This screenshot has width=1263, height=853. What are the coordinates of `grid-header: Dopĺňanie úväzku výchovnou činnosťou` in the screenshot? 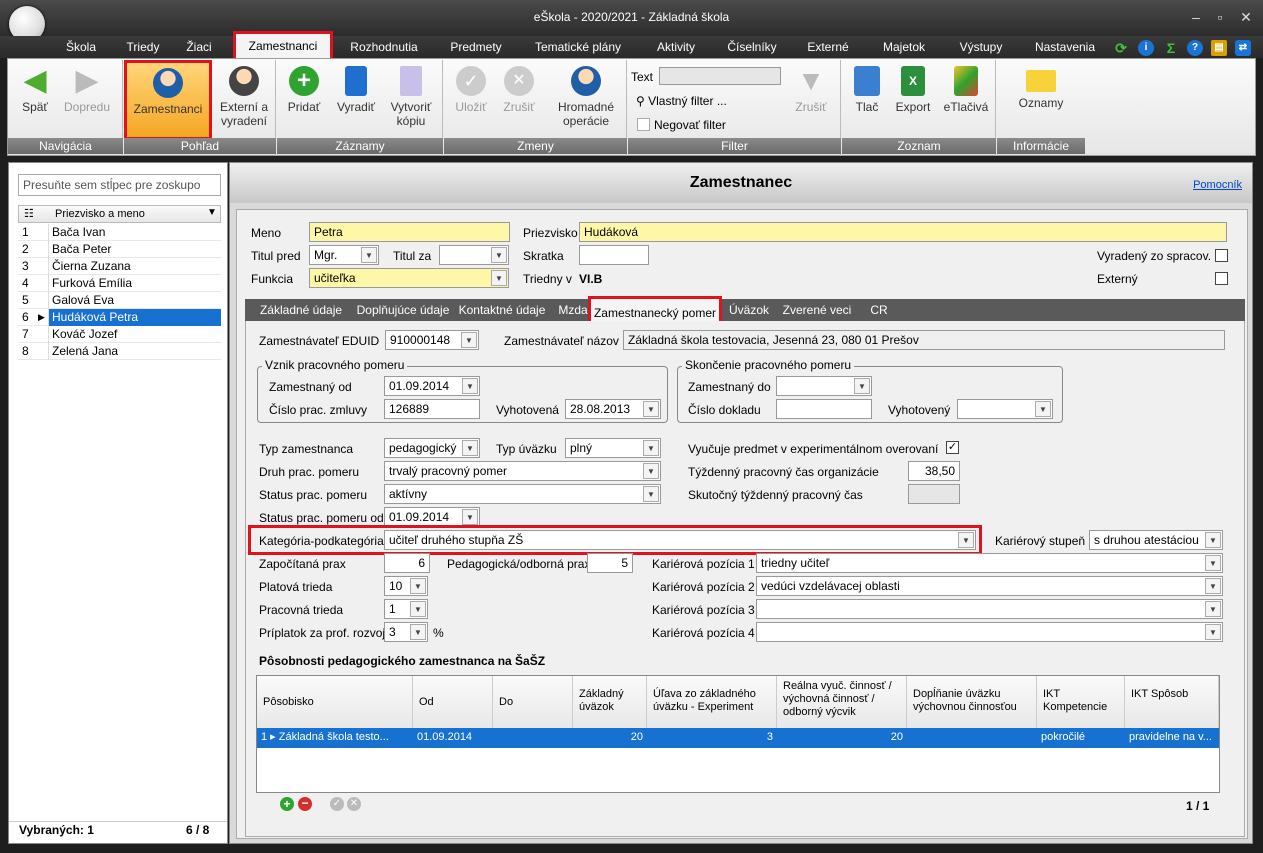 It's located at (972, 702).